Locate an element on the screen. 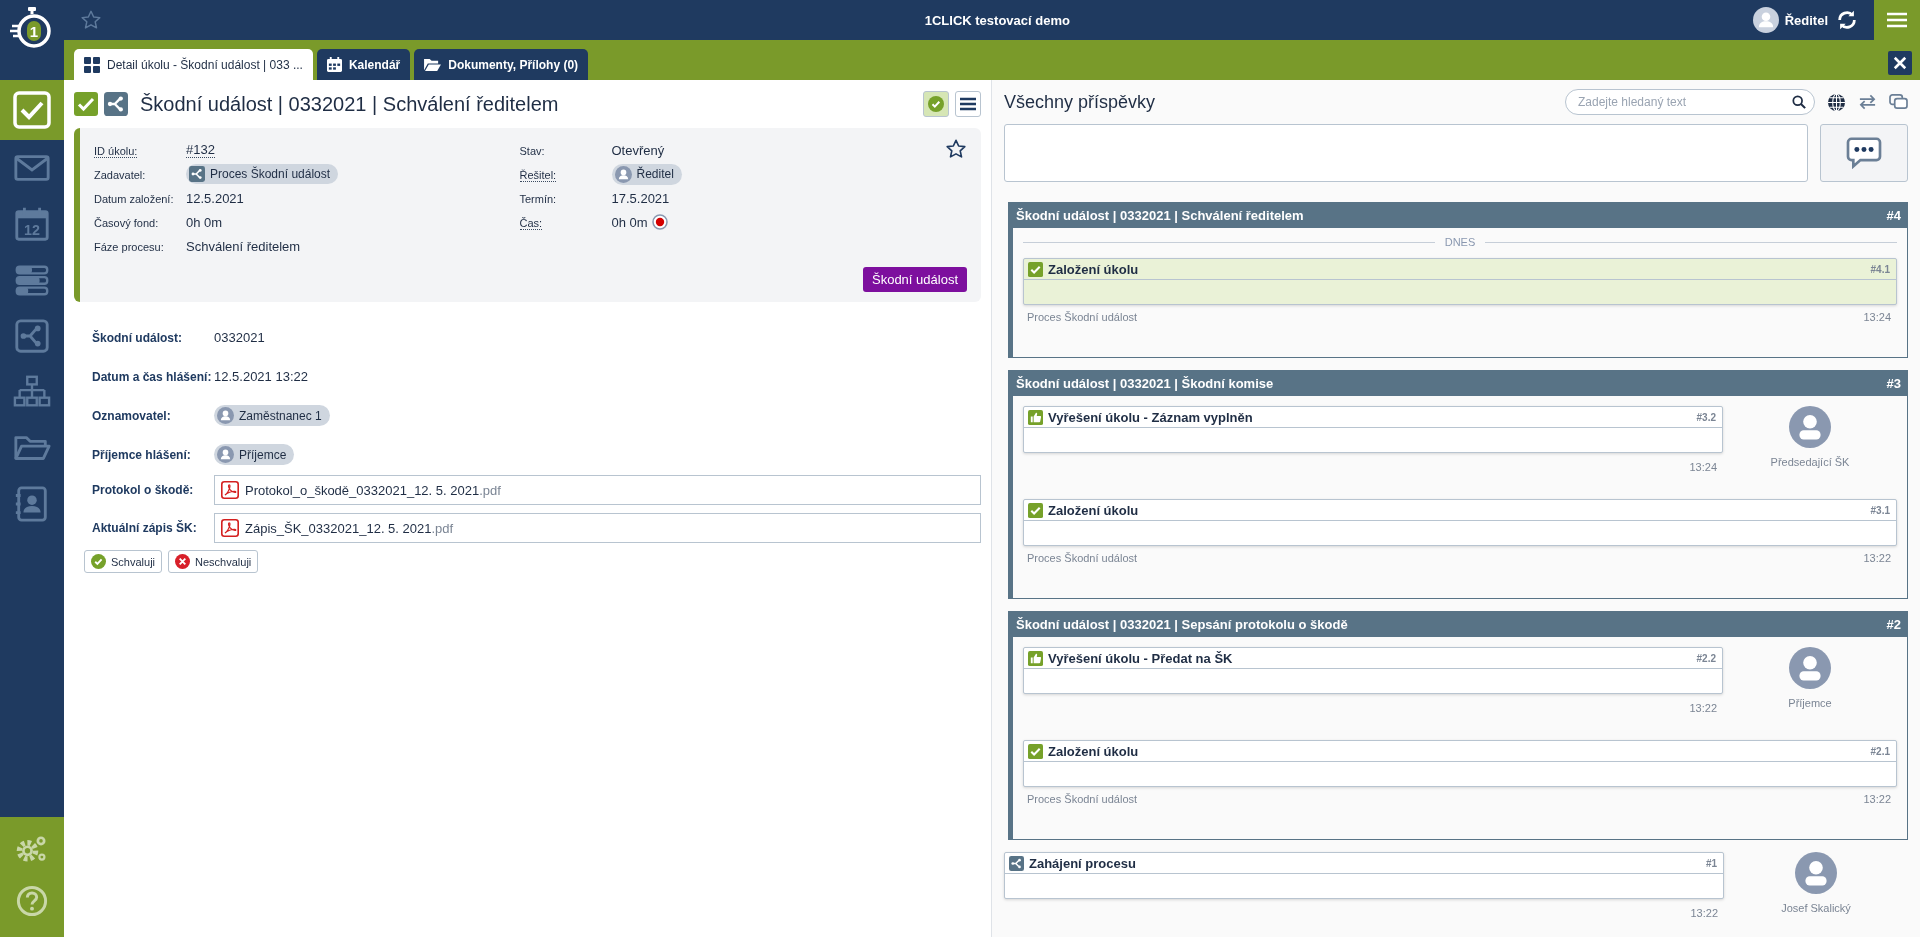 This screenshot has height=937, width=1920. close-button is located at coordinates (1900, 63).